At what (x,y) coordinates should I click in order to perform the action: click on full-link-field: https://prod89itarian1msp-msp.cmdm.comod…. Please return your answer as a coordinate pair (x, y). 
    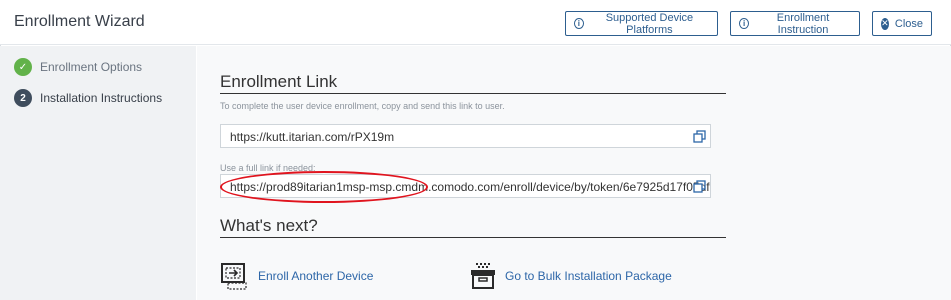
    Looking at the image, I should click on (465, 186).